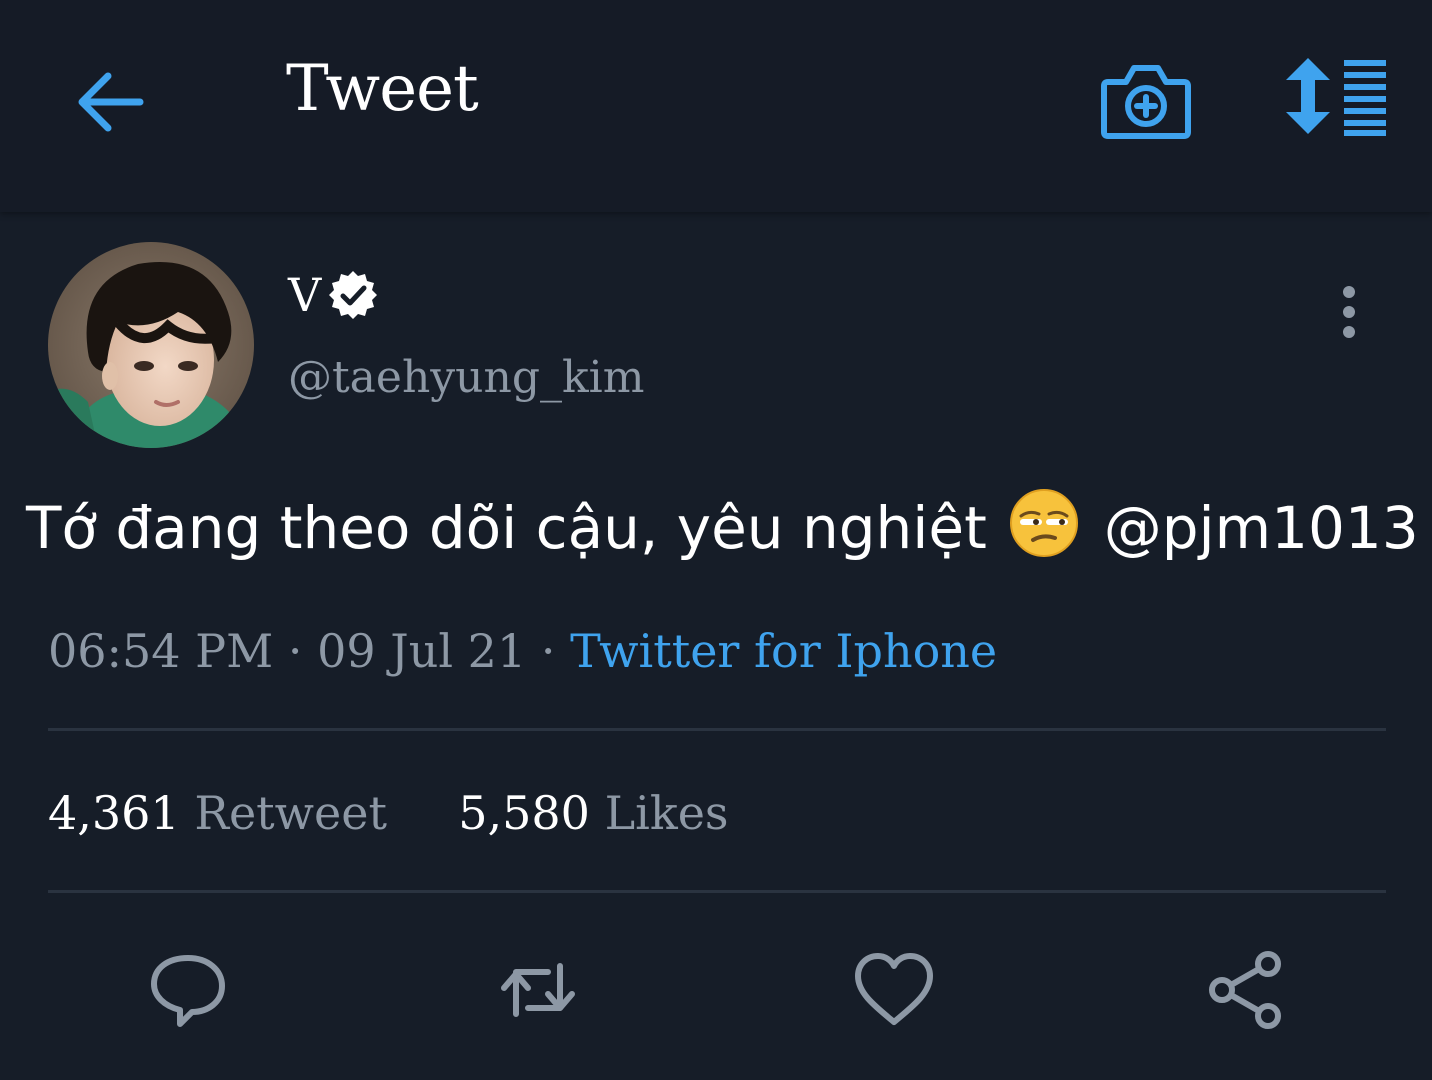  I want to click on share-icon, so click(1245, 990).